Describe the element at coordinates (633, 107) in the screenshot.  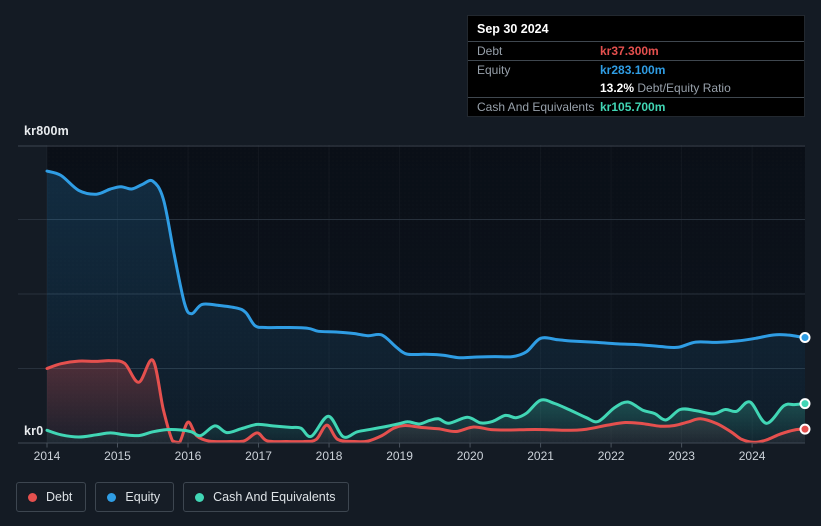
I see `tooltip-cash-value: kr105.700m` at that location.